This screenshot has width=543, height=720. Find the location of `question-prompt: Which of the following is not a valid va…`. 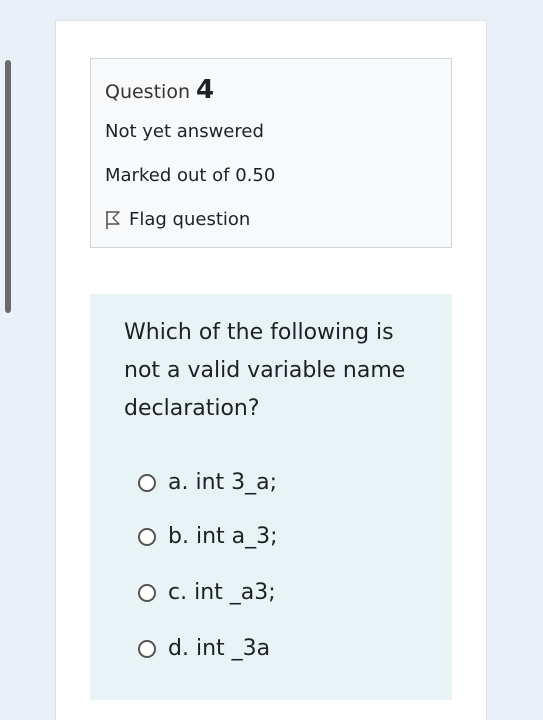

question-prompt: Which of the following is not a valid va… is located at coordinates (265, 370).